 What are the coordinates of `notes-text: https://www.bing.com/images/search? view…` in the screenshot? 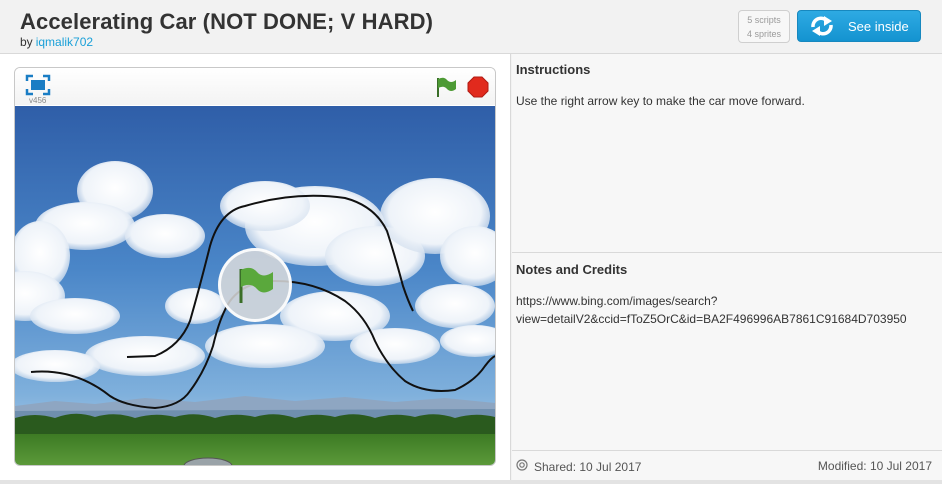 It's located at (711, 310).